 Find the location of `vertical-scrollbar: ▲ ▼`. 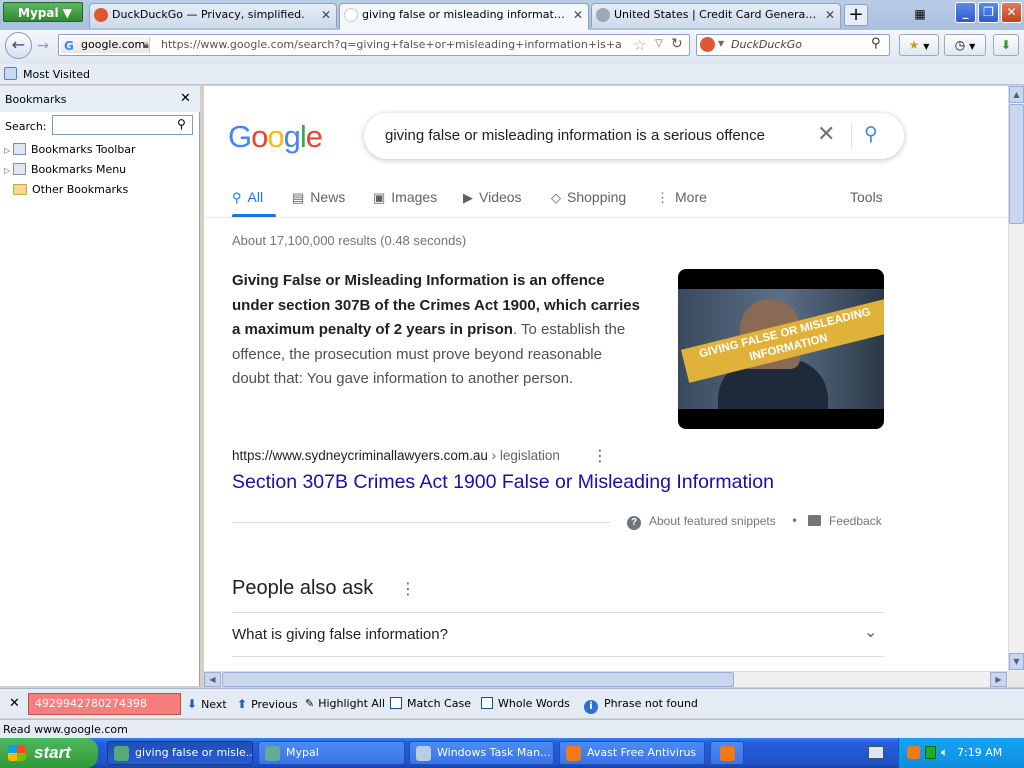

vertical-scrollbar: ▲ ▼ is located at coordinates (1016, 378).